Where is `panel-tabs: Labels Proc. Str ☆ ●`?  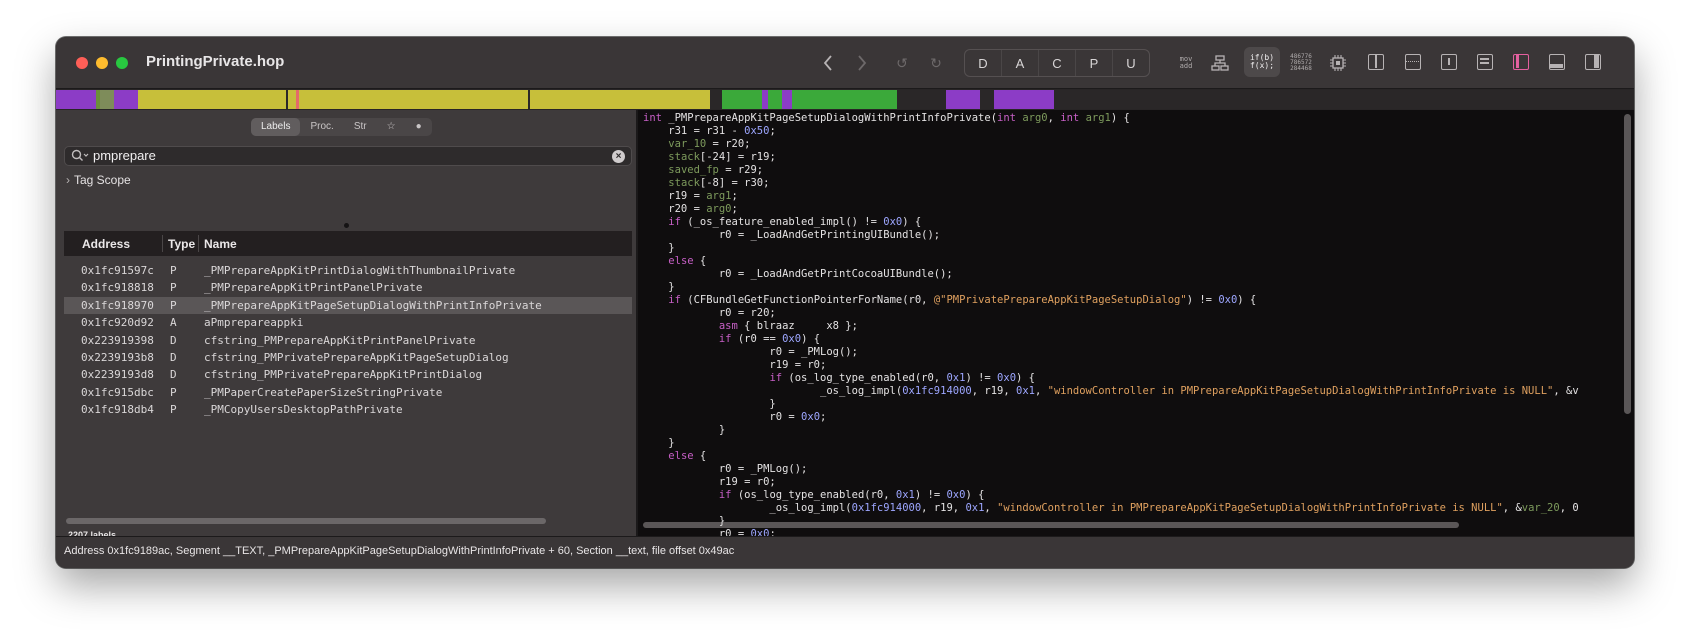
panel-tabs: Labels Proc. Str ☆ ● is located at coordinates (341, 127).